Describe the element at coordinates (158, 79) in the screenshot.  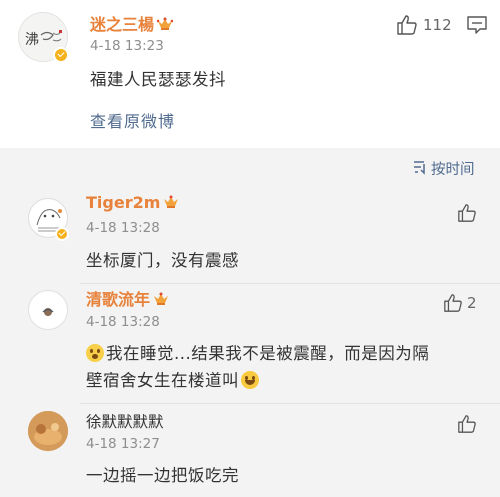
I see `post-text: 福建人民瑟瑟发抖` at that location.